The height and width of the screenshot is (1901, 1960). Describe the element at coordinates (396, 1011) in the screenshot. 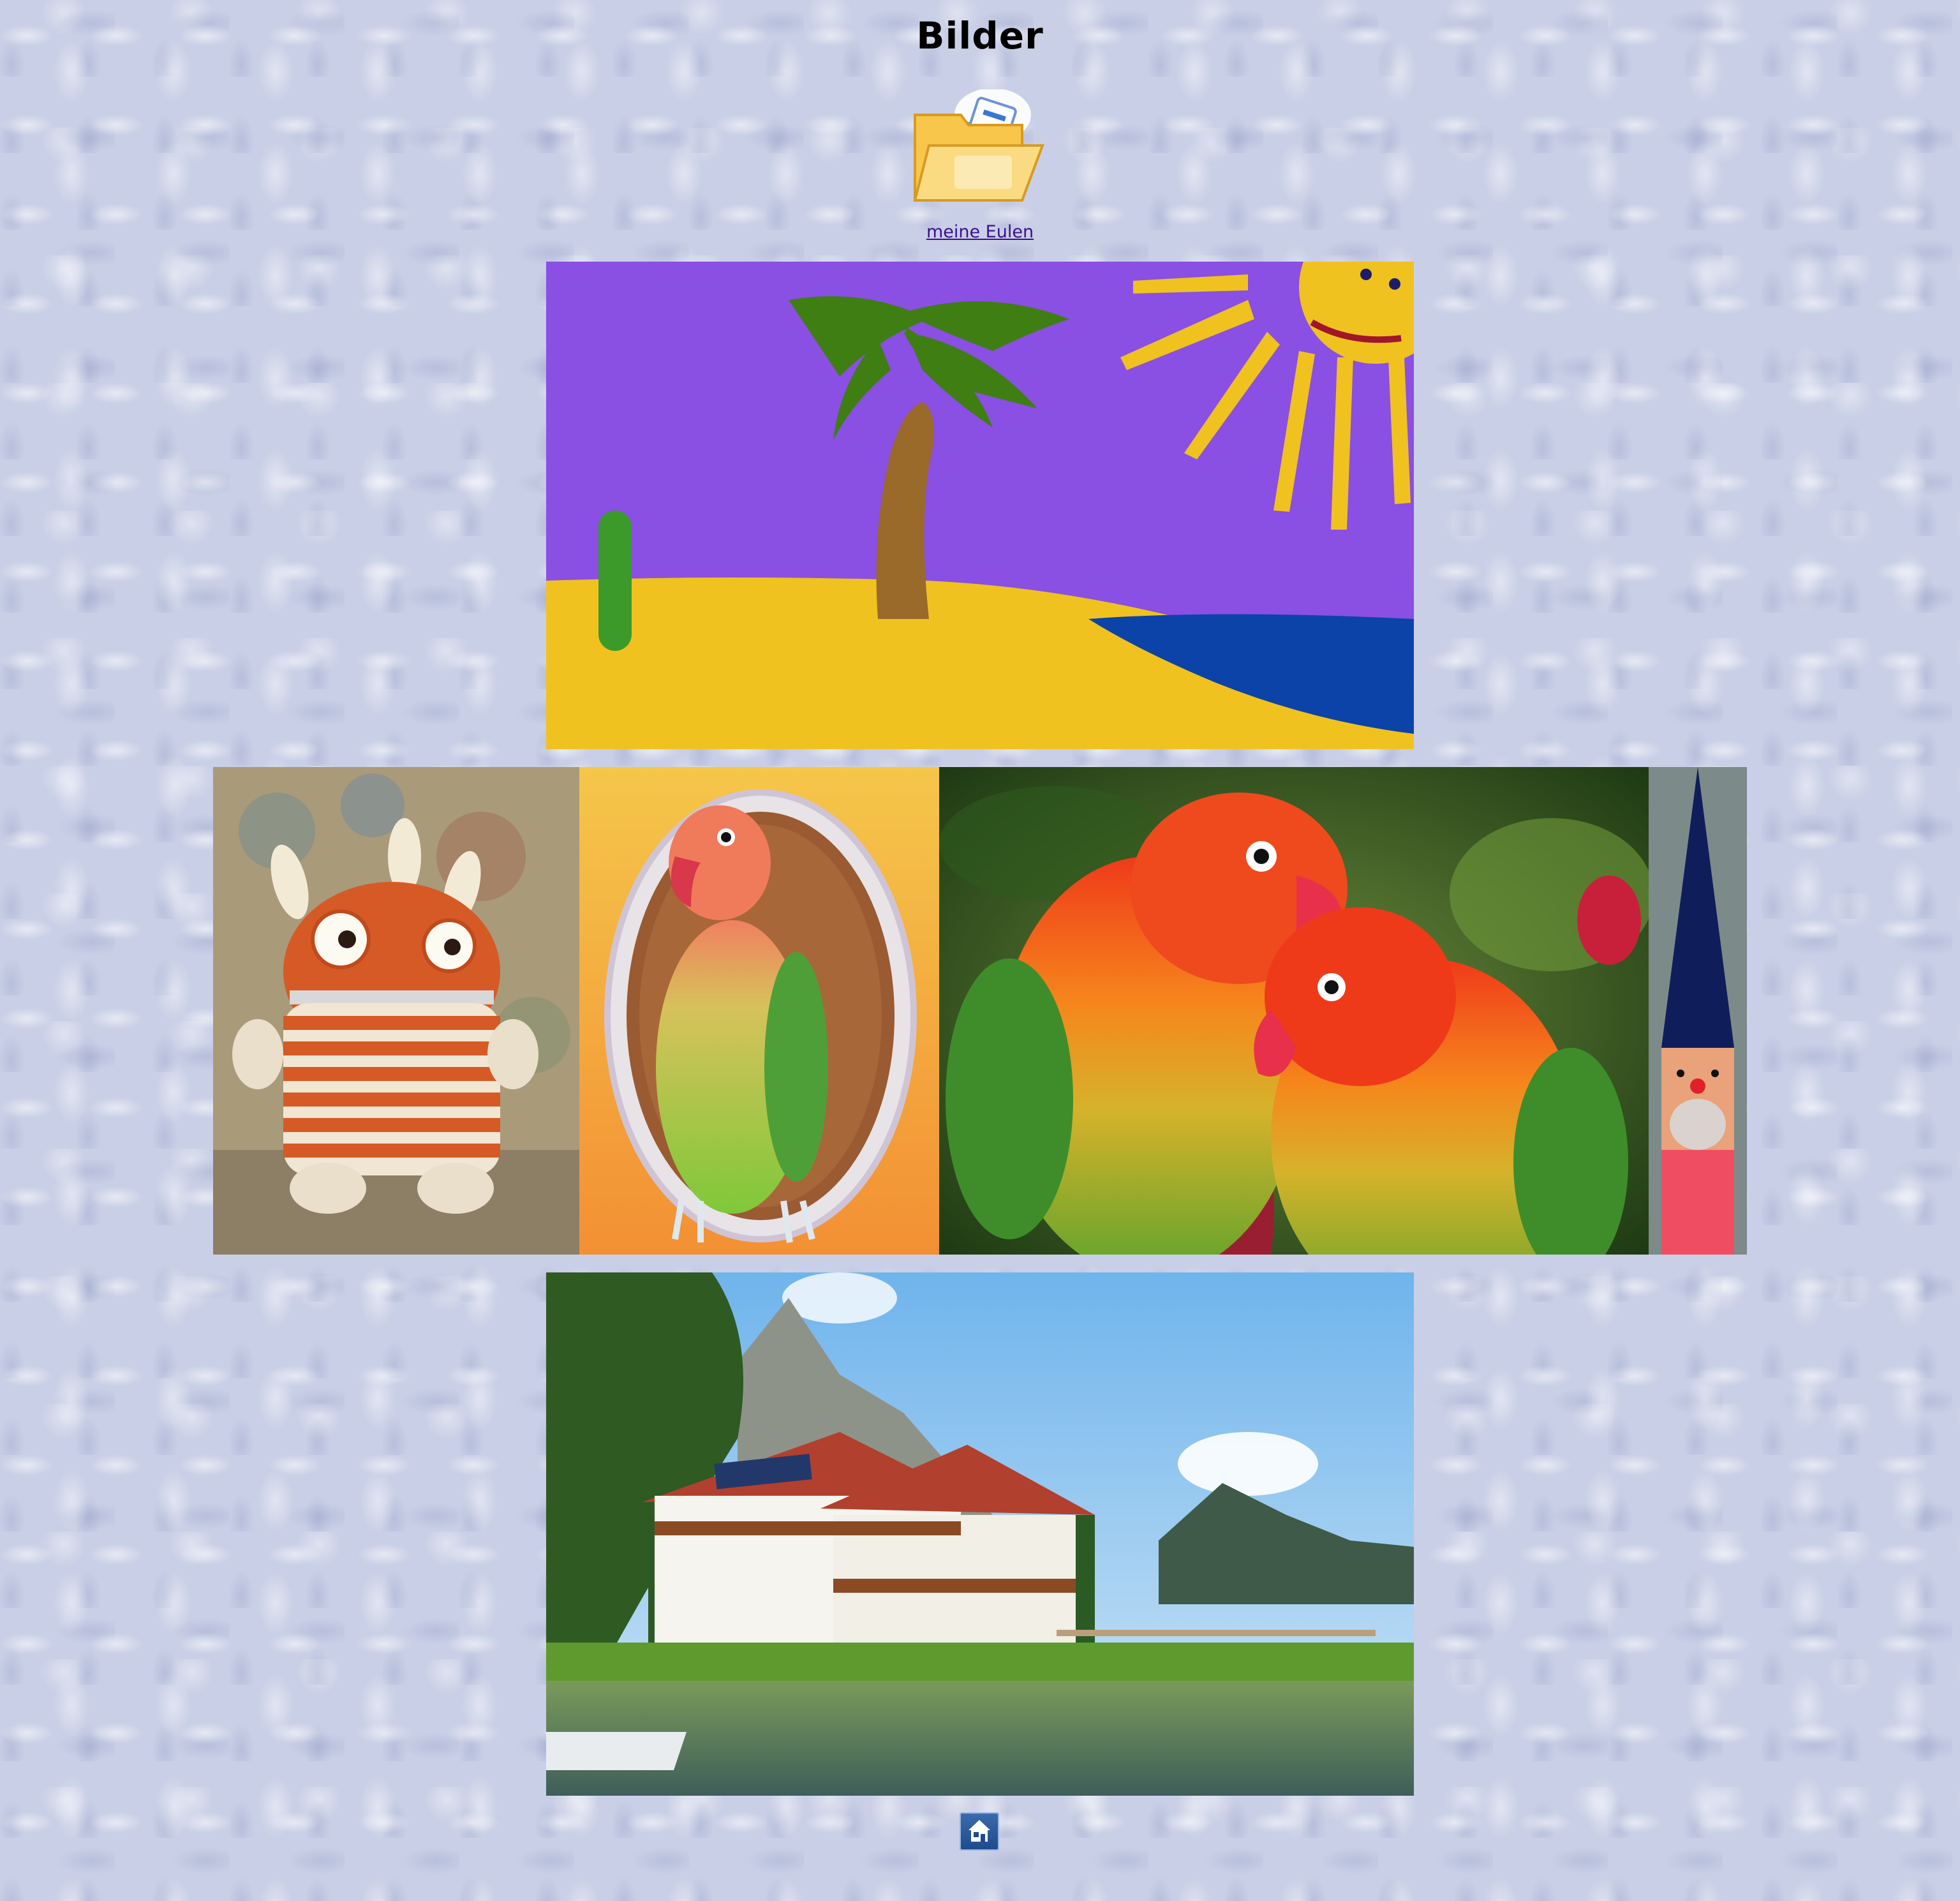

I see `monster-plush-image` at that location.